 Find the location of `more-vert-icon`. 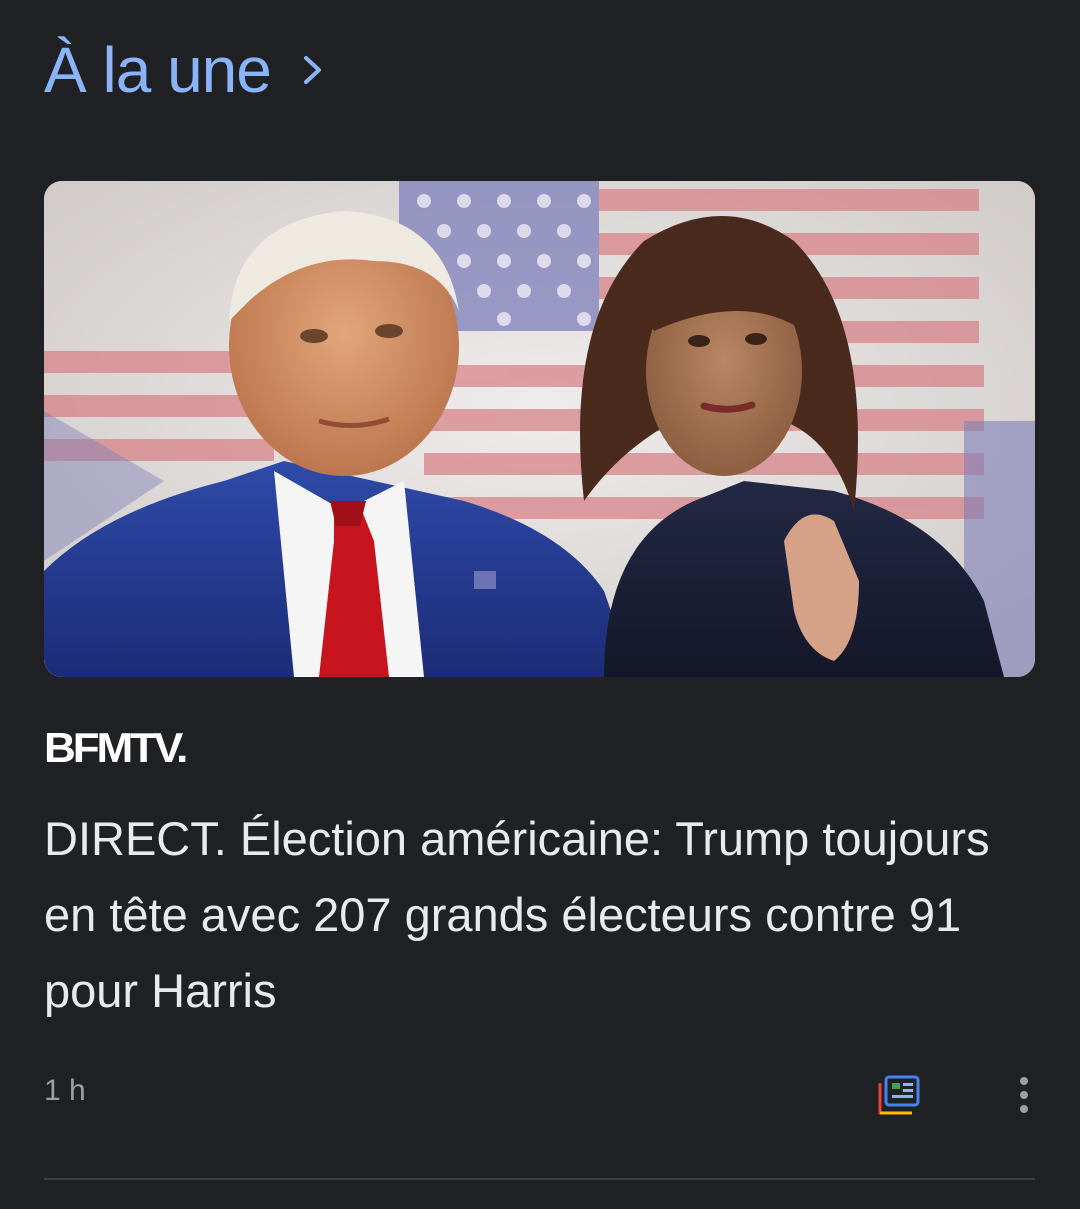

more-vert-icon is located at coordinates (1024, 1095).